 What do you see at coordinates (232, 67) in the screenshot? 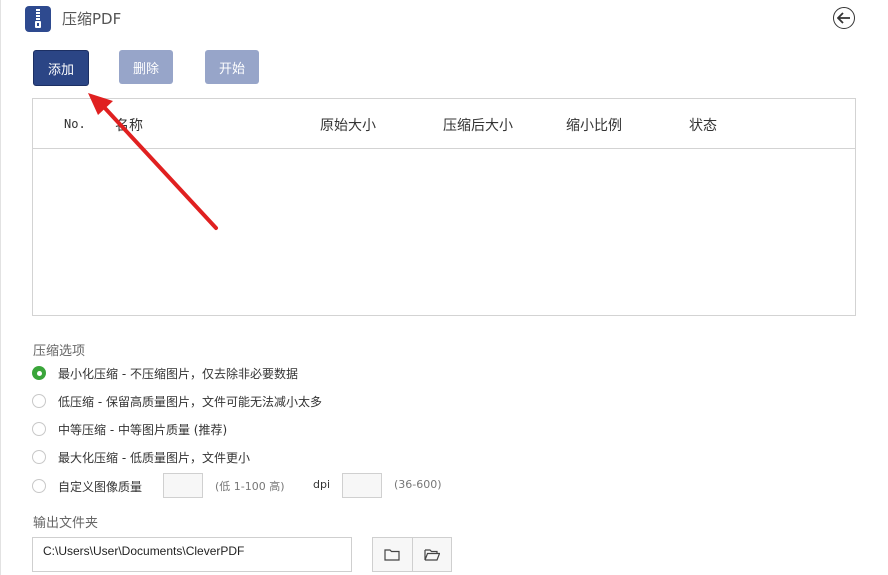
I see `start-button: 开始` at bounding box center [232, 67].